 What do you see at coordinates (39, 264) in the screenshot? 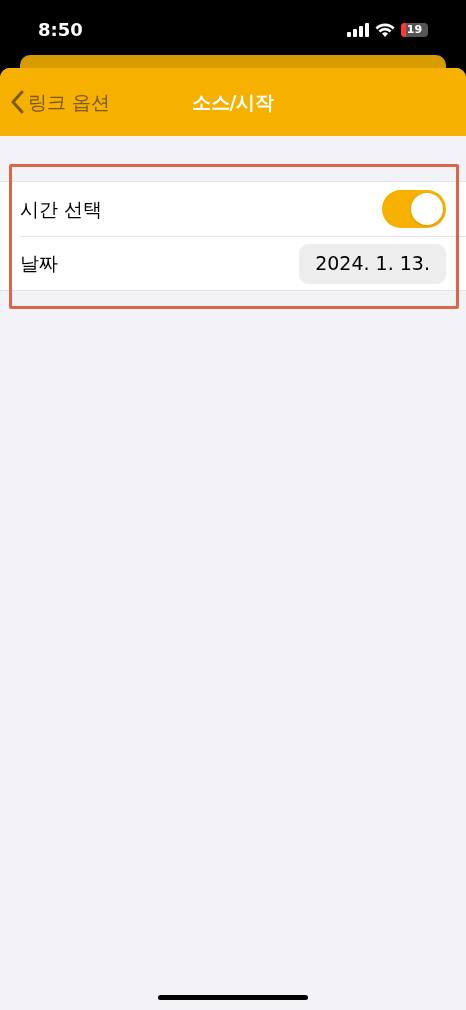
I see `row-label: 날짜` at bounding box center [39, 264].